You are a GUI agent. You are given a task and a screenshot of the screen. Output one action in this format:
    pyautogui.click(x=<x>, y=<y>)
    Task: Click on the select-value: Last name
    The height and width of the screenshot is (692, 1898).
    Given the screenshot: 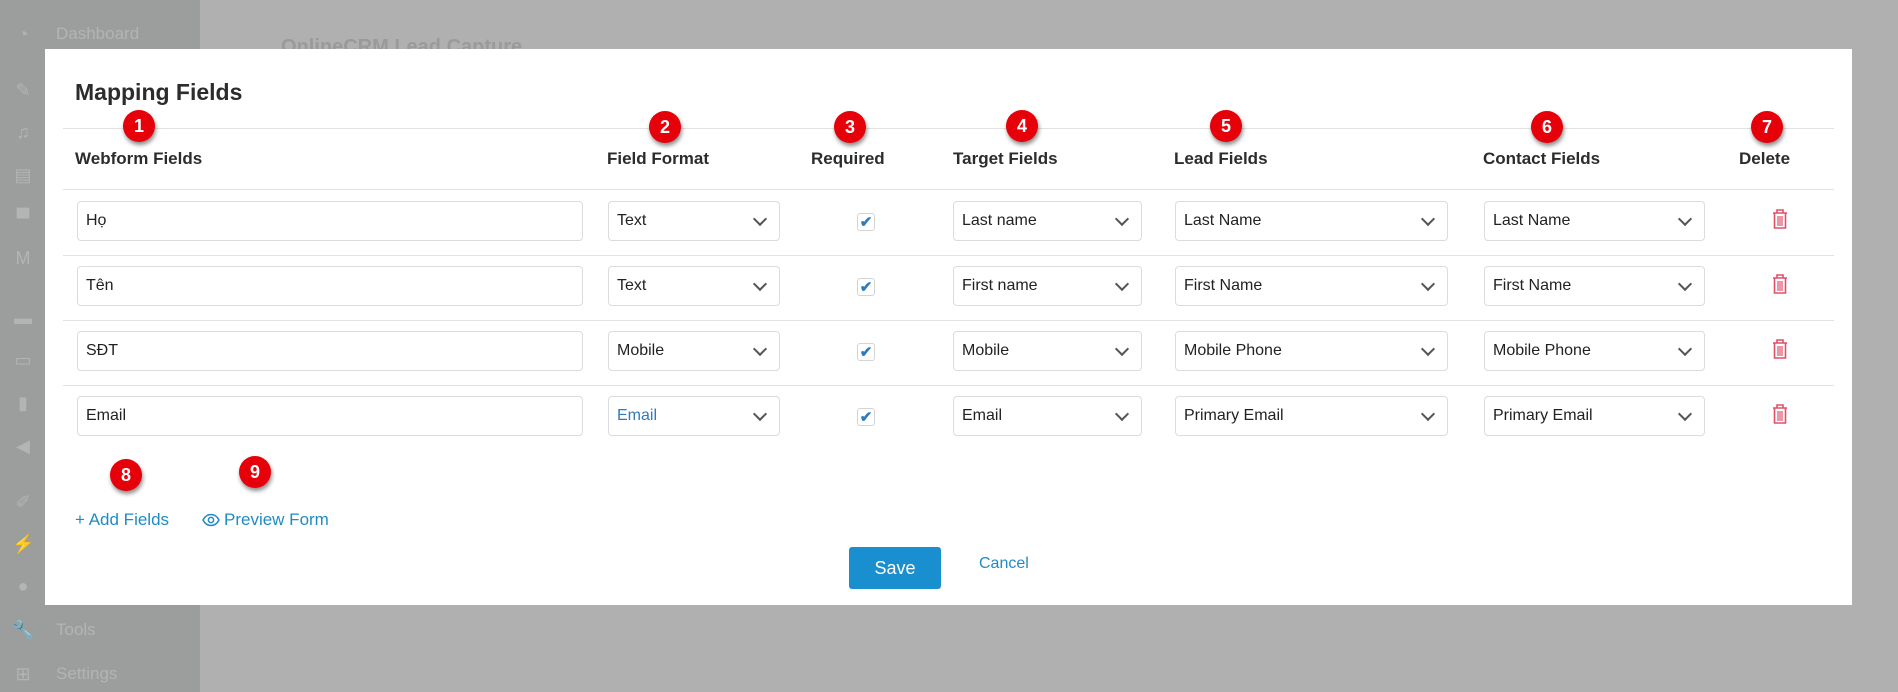 What is the action you would take?
    pyautogui.click(x=999, y=220)
    